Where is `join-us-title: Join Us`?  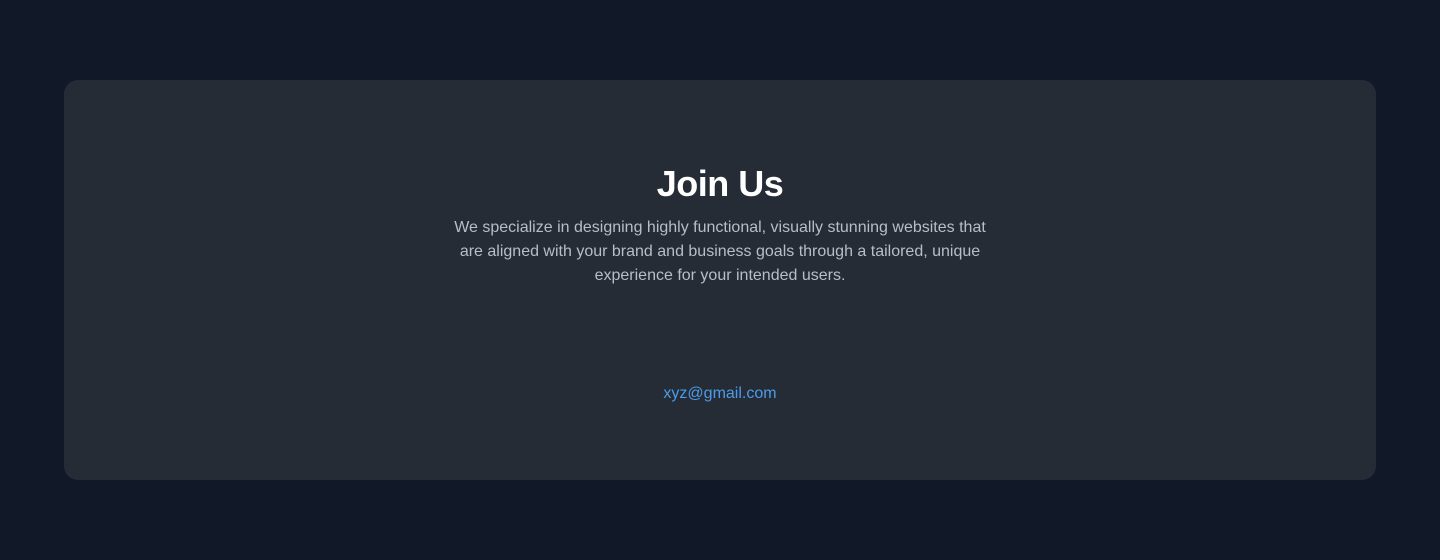
join-us-title: Join Us is located at coordinates (720, 183).